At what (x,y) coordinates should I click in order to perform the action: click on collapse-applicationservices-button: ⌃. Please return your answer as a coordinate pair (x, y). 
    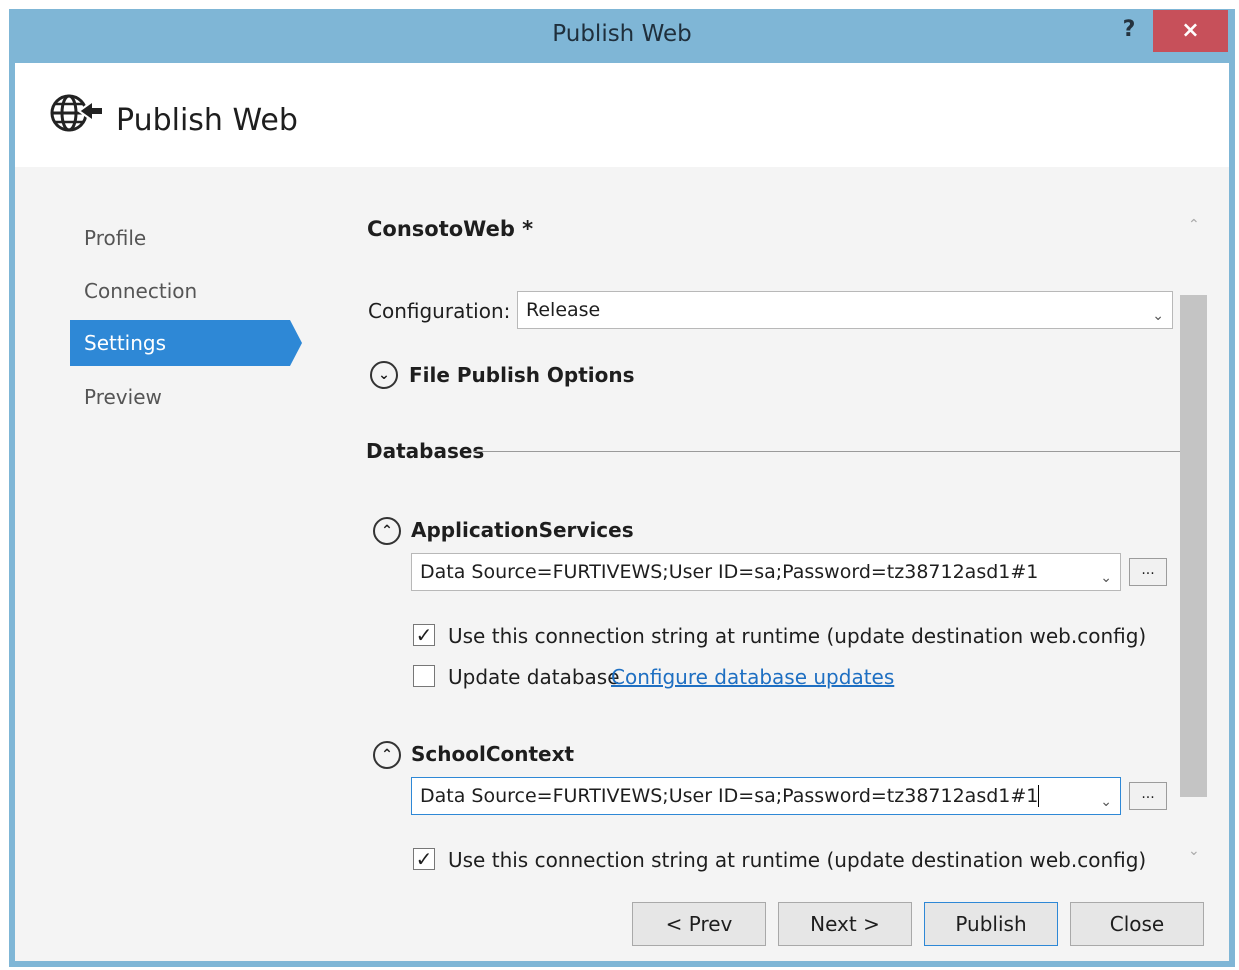
    Looking at the image, I should click on (387, 531).